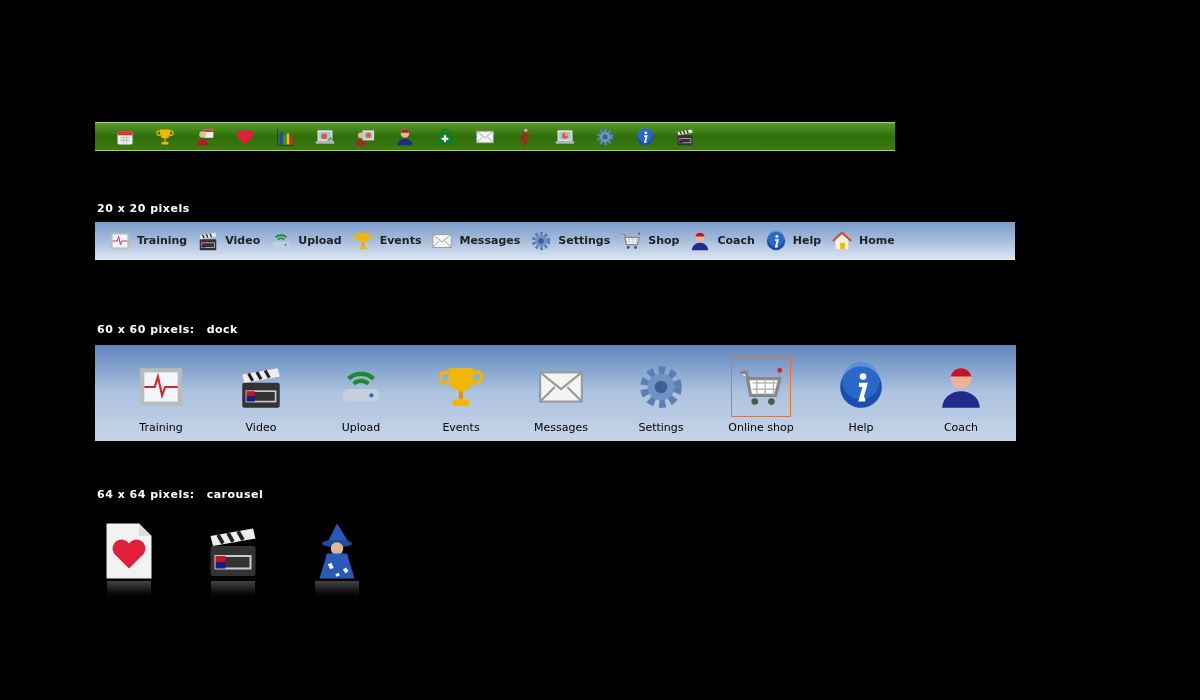 This screenshot has width=1200, height=700. What do you see at coordinates (863, 241) in the screenshot?
I see `toolbar-button: Home` at bounding box center [863, 241].